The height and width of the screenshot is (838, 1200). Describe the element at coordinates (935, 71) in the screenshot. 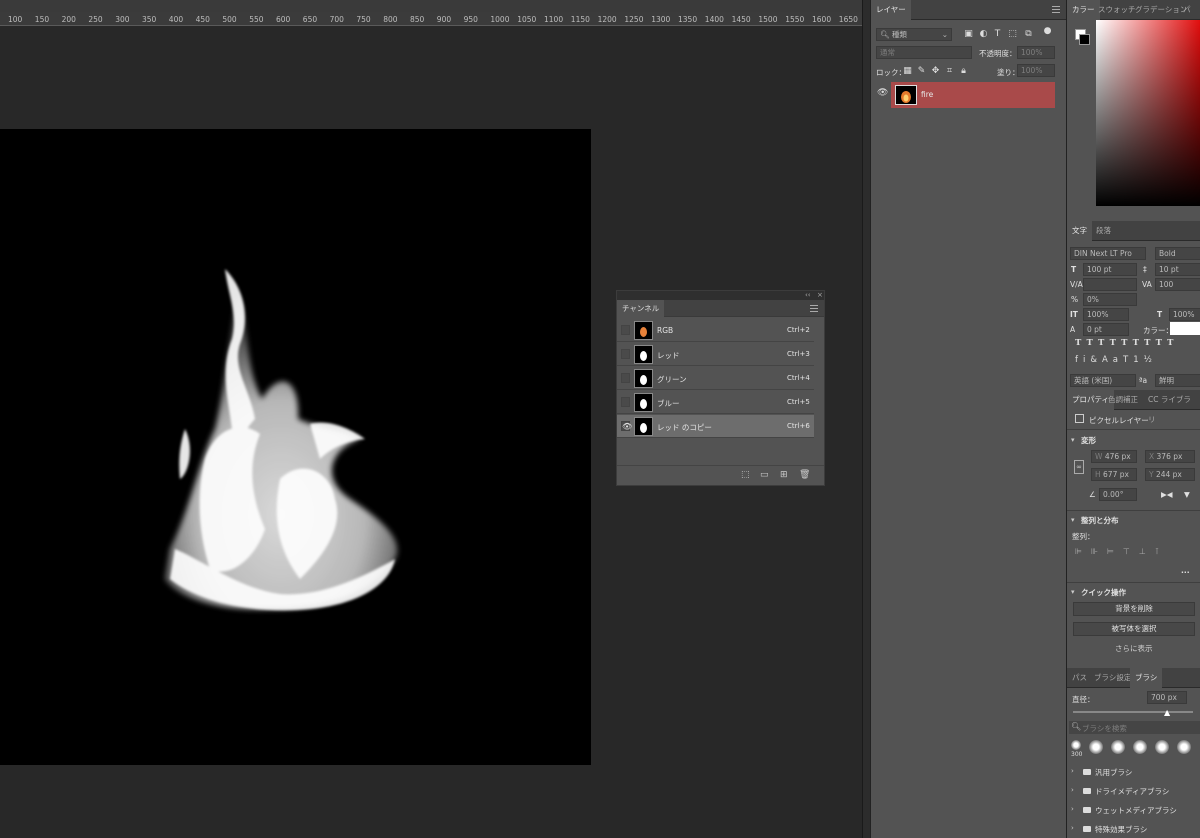

I see `lock-position-icon: ✥` at that location.